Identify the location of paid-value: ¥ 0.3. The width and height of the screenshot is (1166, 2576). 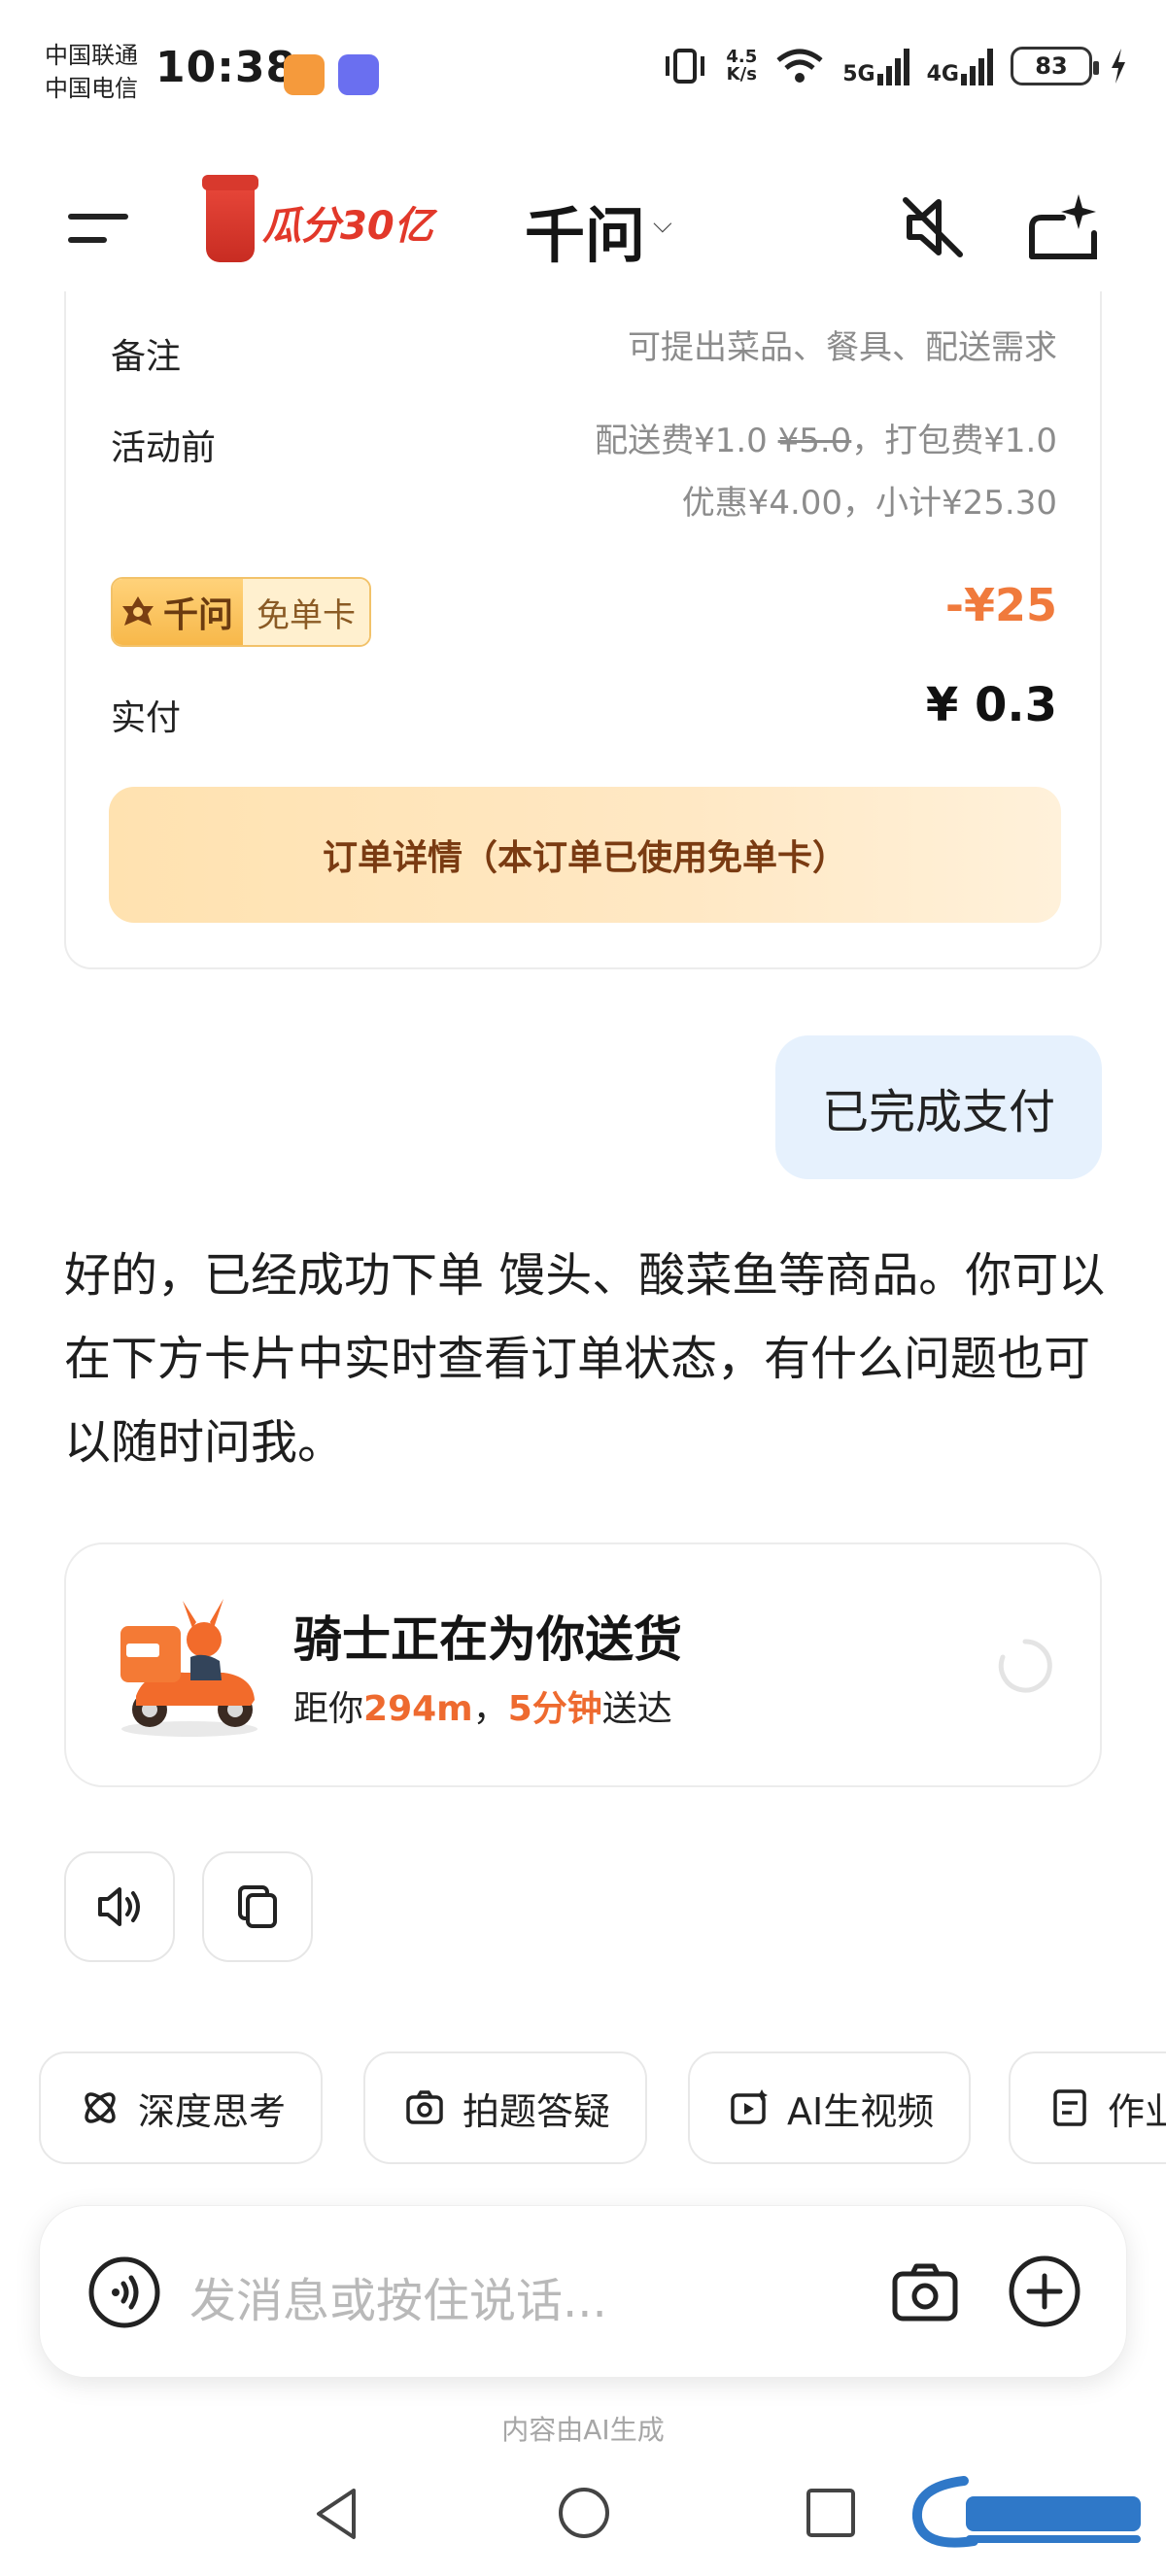
(991, 705).